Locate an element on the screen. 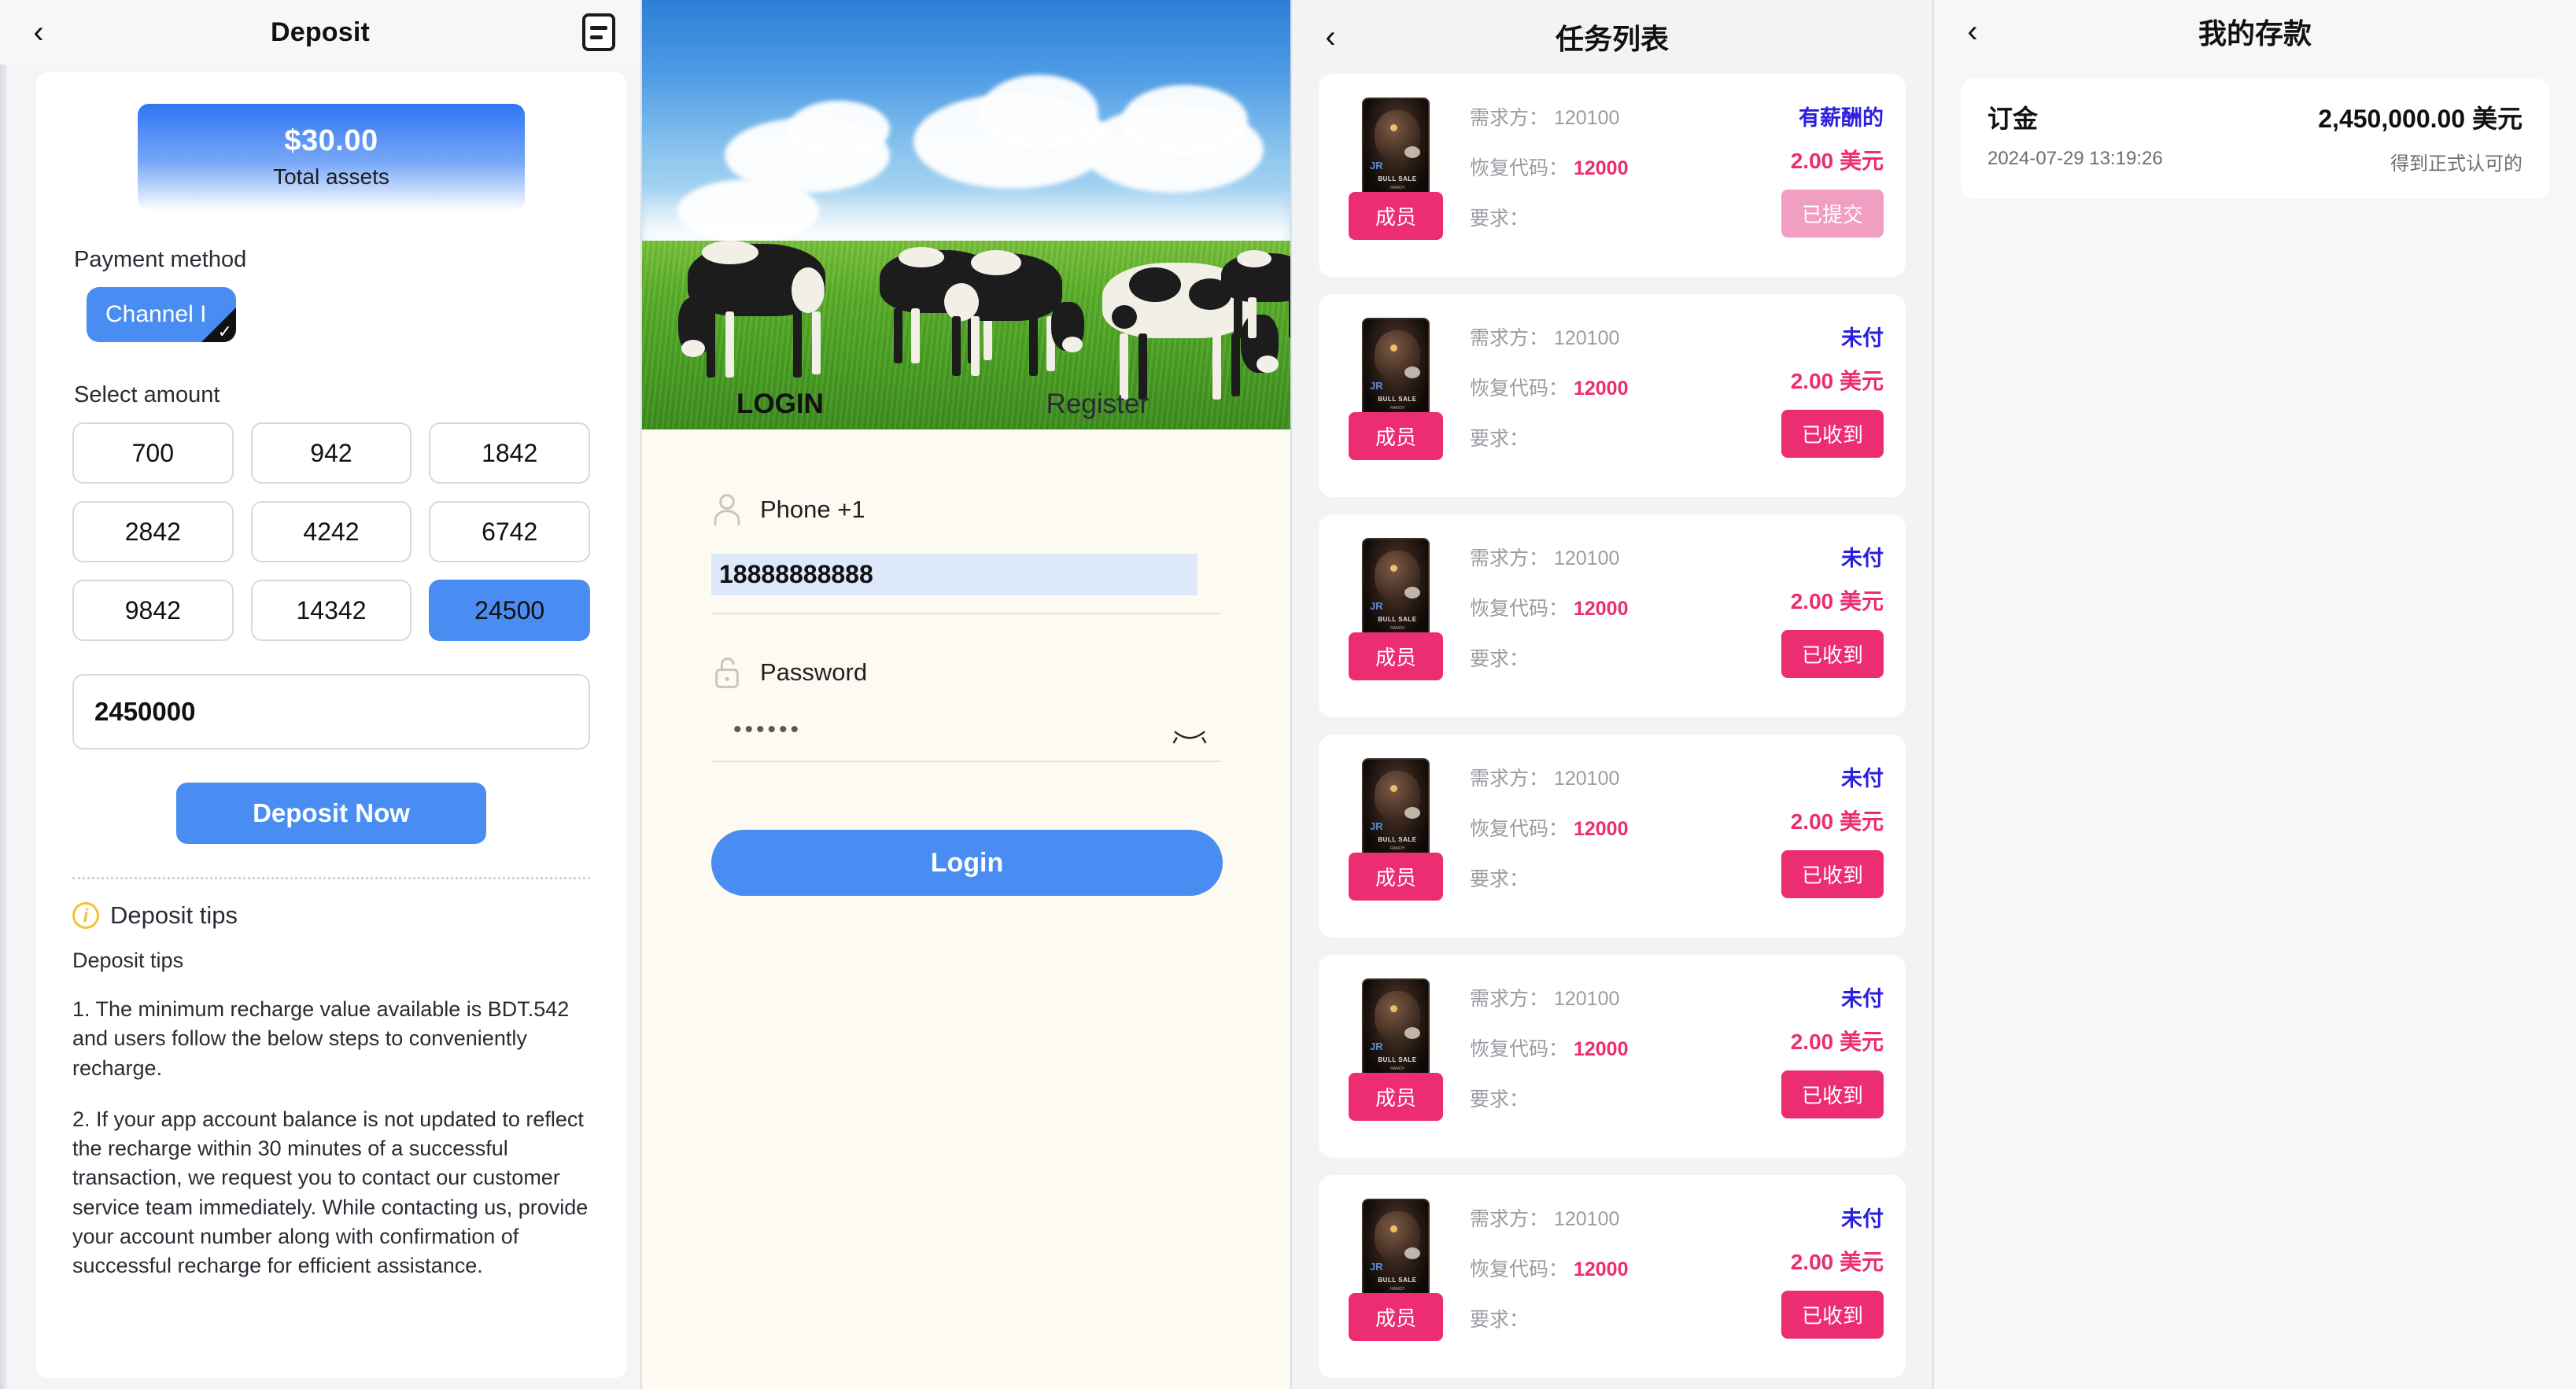  deposit-record-left: 订金 2024-07-29 13:19:26 is located at coordinates (2075, 137).